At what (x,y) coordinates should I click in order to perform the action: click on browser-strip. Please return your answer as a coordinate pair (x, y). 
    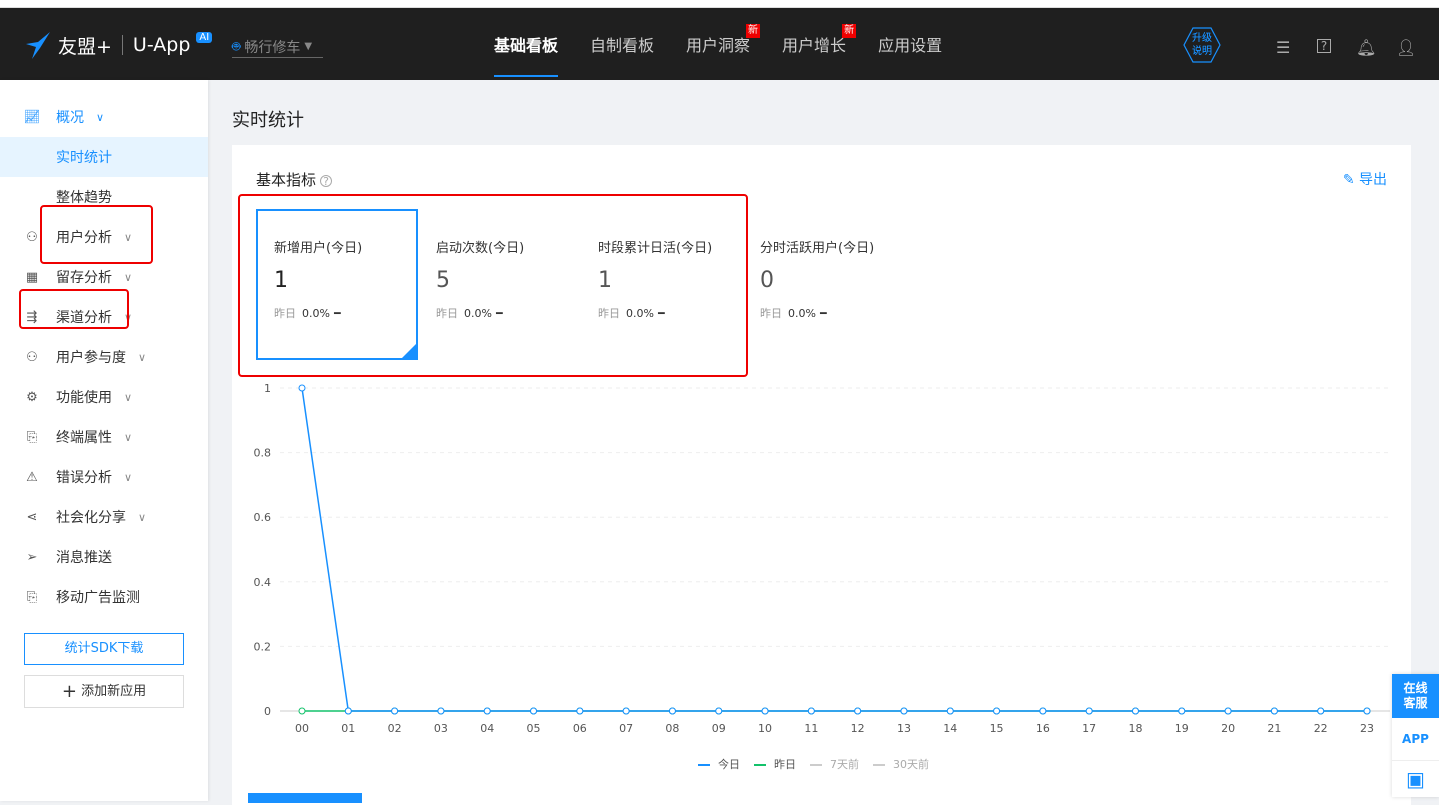
    Looking at the image, I should click on (719, 4).